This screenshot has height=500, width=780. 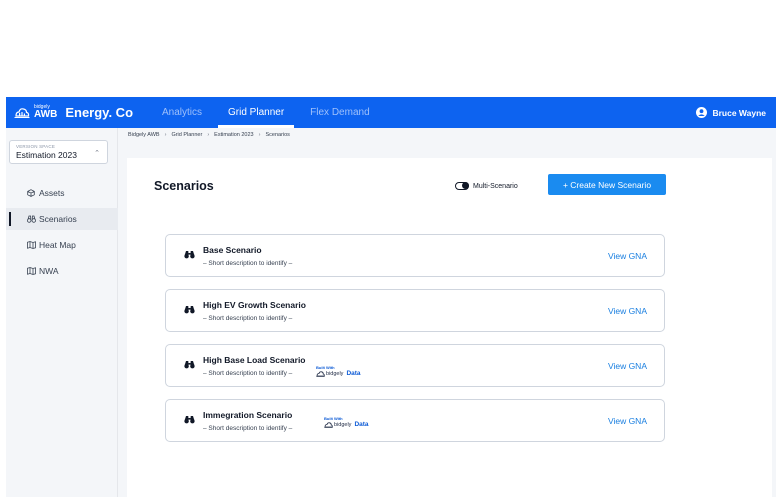 I want to click on tab-flex-demand: Flex Demand, so click(x=339, y=112).